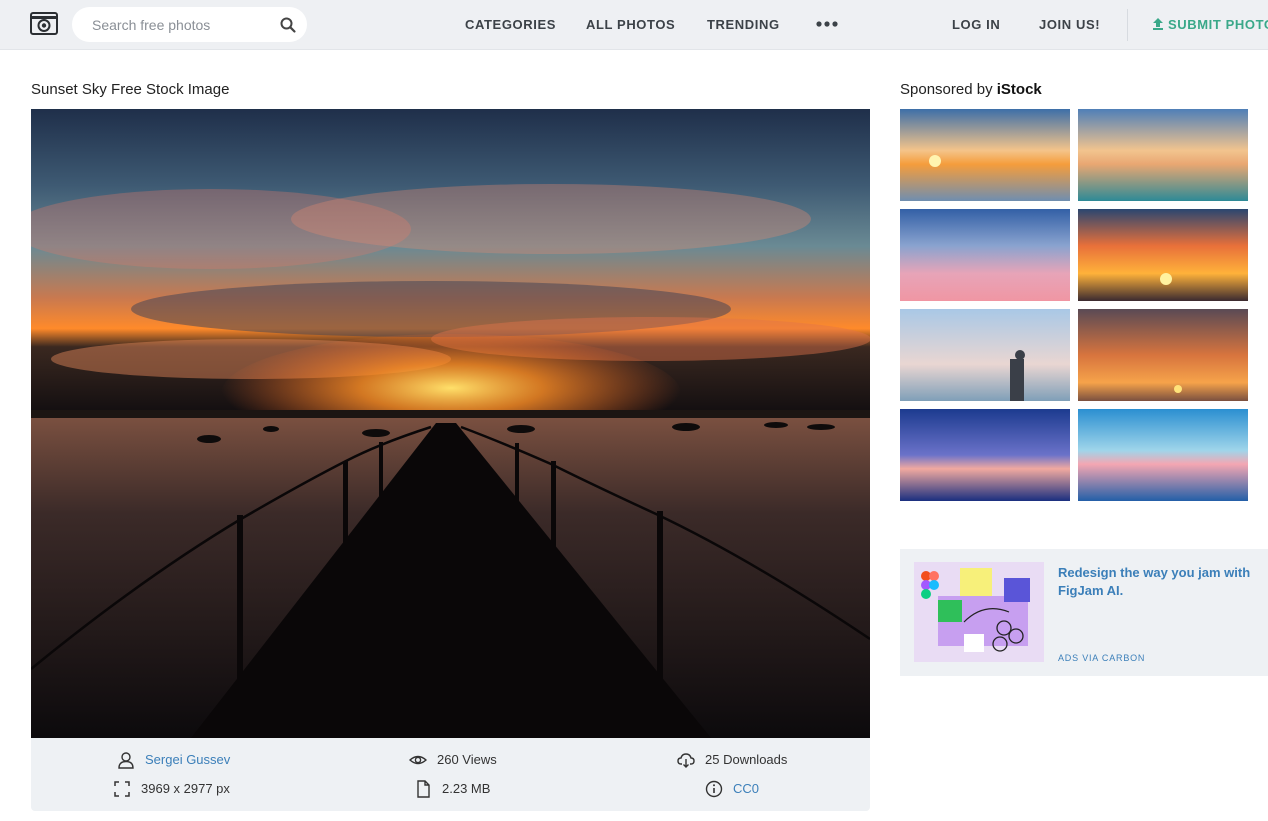  Describe the element at coordinates (948, 89) in the screenshot. I see `sponsored-prefix: Sponsored by` at that location.